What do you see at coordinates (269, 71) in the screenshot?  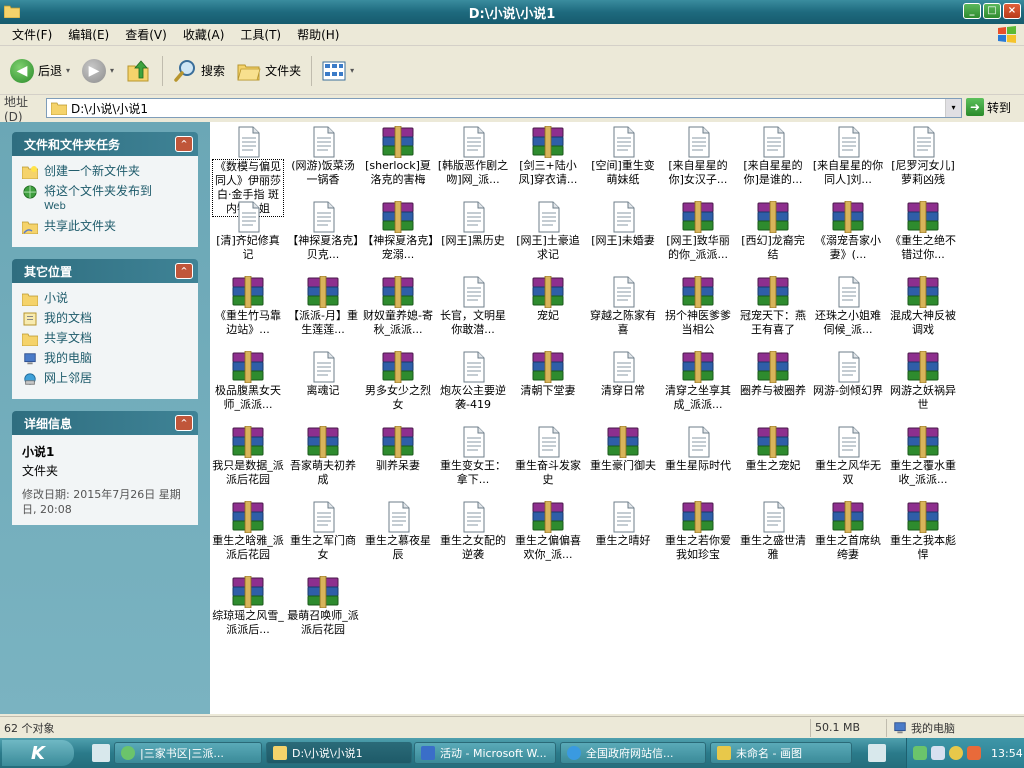 I see `folders-button: 文件夹` at bounding box center [269, 71].